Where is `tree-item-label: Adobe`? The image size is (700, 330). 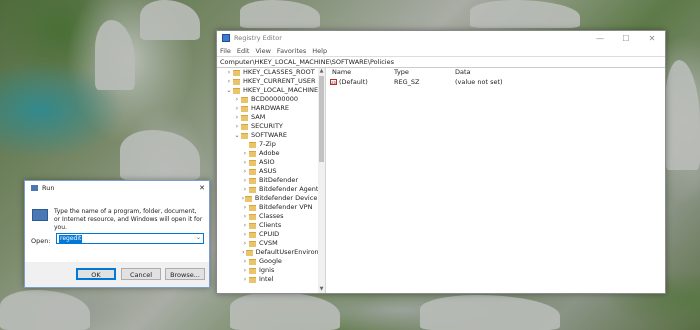 tree-item-label: Adobe is located at coordinates (269, 153).